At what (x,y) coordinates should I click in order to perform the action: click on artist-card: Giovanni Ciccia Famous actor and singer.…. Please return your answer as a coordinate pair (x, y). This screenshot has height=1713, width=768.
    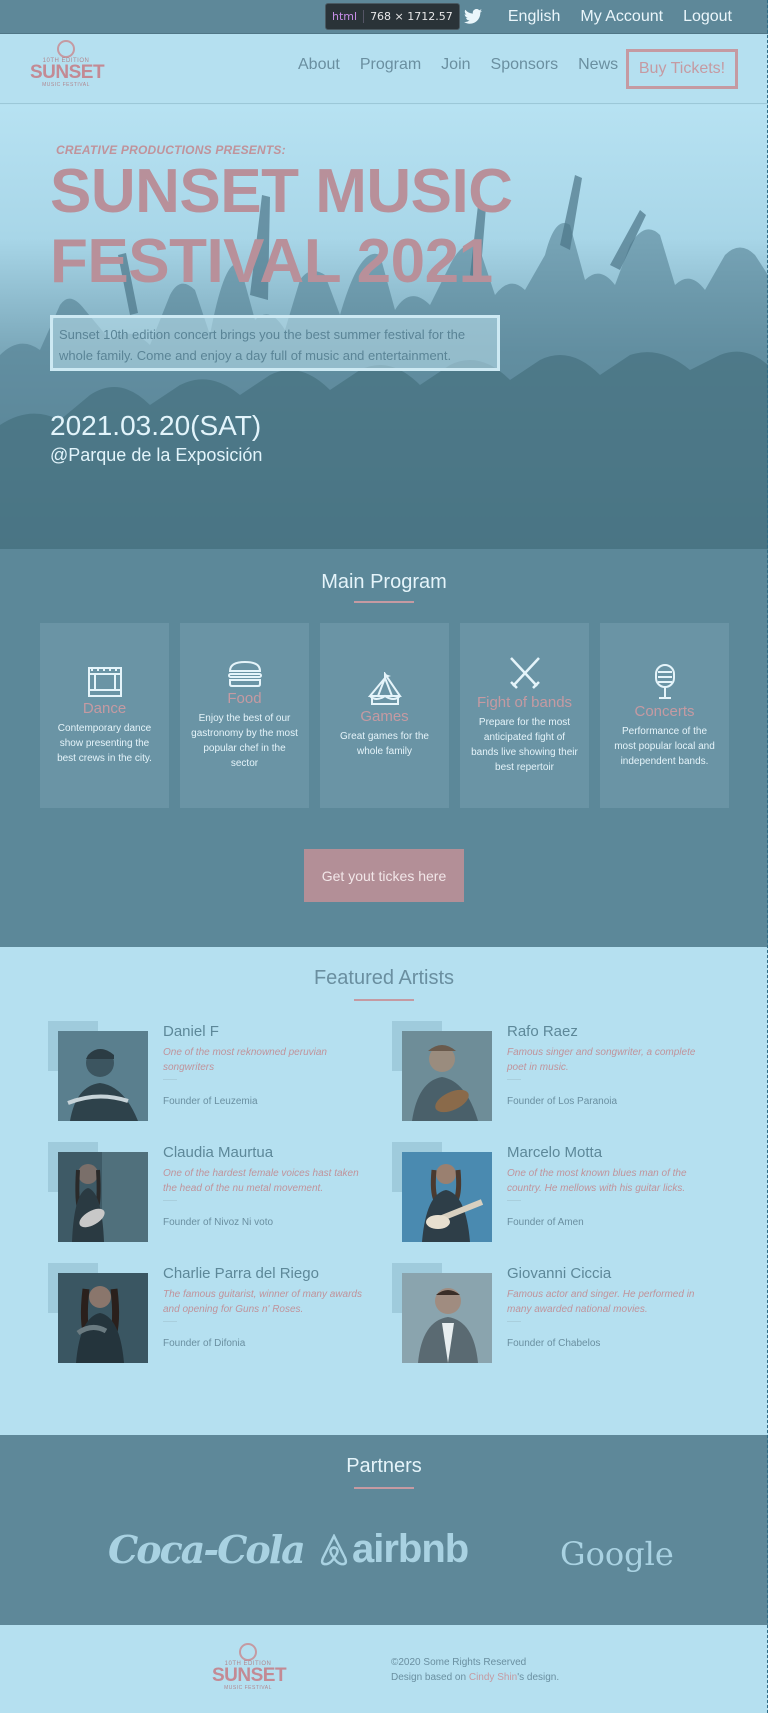
    Looking at the image, I should click on (552, 1313).